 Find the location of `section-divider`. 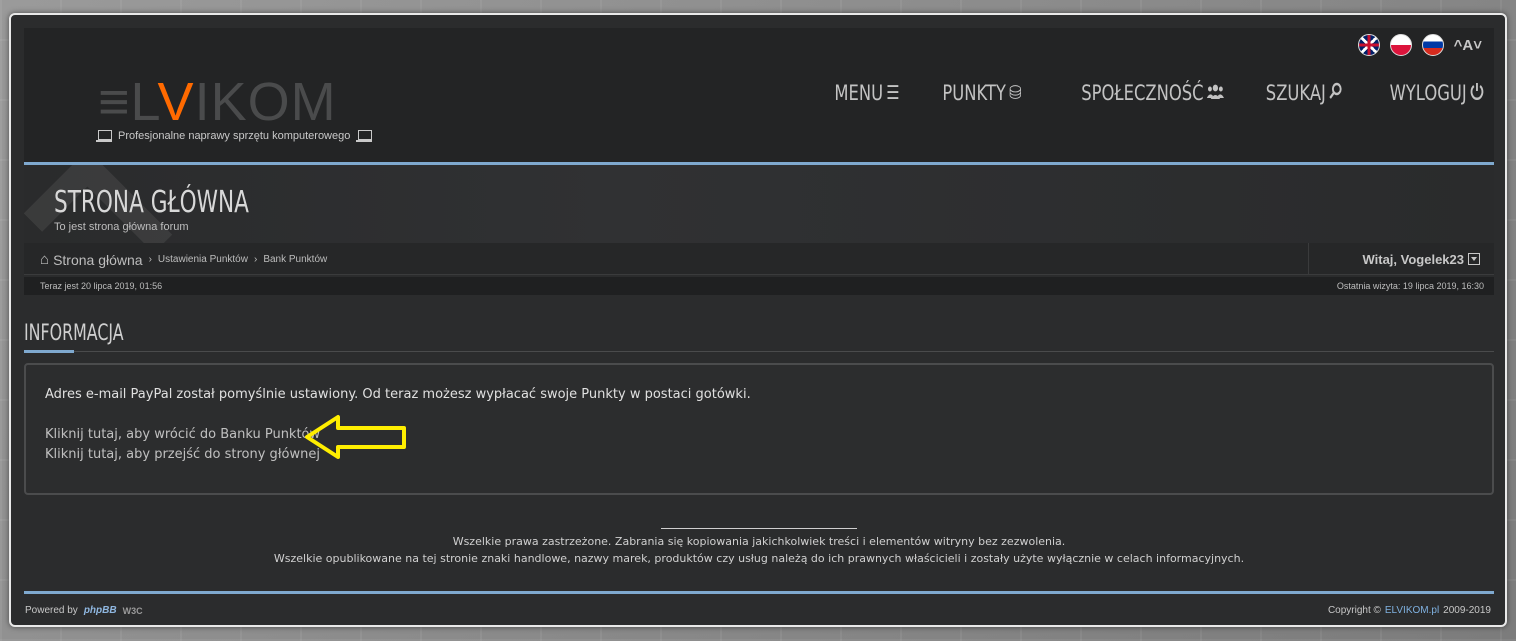

section-divider is located at coordinates (759, 351).